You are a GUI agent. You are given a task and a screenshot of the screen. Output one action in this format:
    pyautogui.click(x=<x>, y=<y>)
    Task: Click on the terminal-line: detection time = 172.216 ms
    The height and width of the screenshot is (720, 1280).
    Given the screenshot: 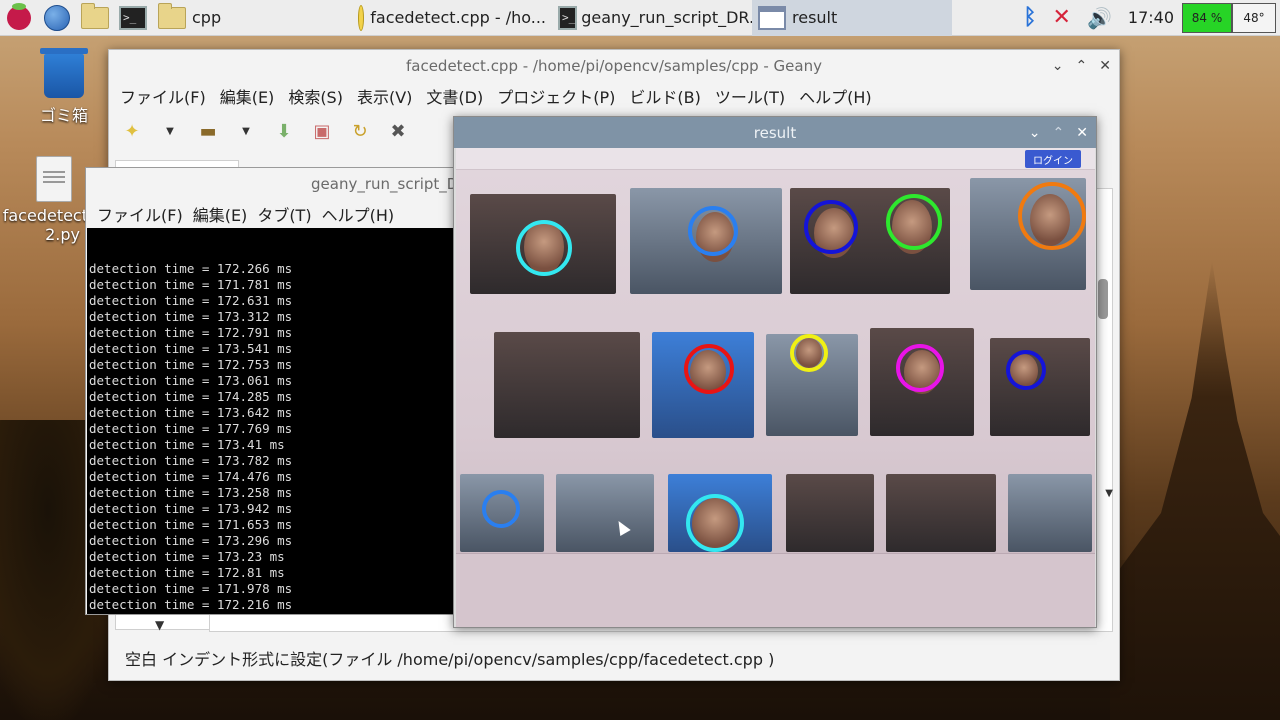 What is the action you would take?
    pyautogui.click(x=191, y=604)
    